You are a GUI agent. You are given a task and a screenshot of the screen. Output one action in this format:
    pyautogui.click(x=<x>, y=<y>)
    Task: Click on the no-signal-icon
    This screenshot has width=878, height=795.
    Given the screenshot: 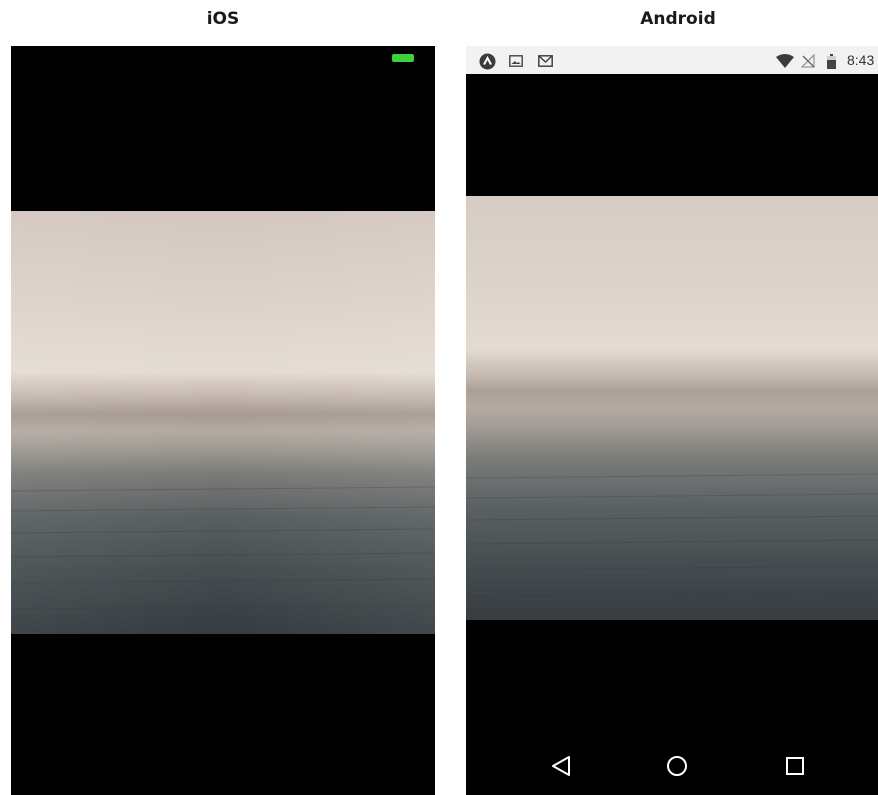 What is the action you would take?
    pyautogui.click(x=808, y=61)
    